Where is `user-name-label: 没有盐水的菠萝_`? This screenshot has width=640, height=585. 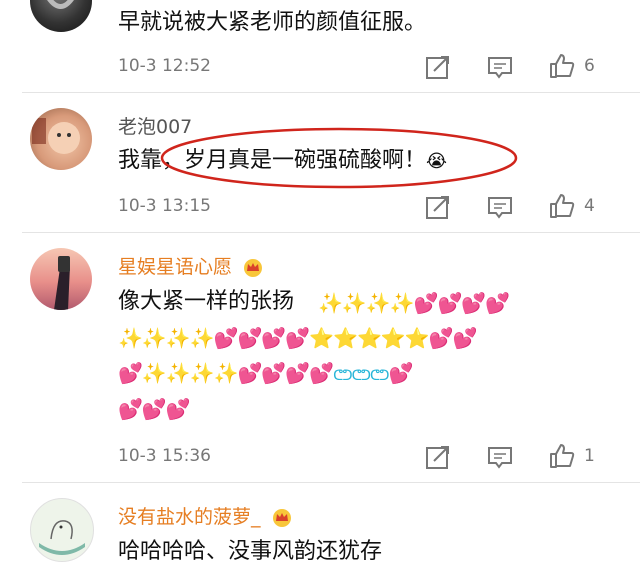 user-name-label: 没有盐水的菠萝_ is located at coordinates (189, 517).